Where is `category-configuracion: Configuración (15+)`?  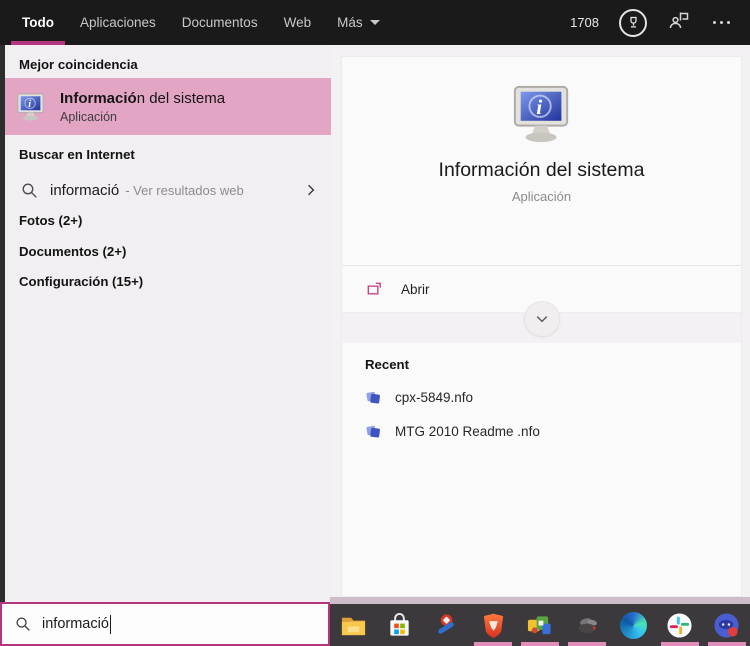
category-configuracion: Configuración (15+) is located at coordinates (81, 281).